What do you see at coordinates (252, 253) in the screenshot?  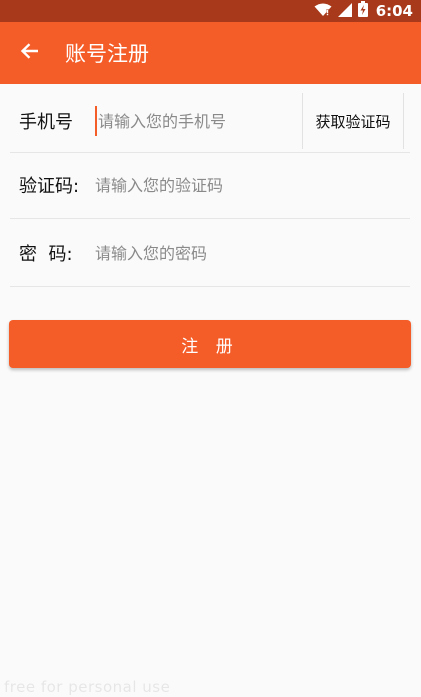 I see `password-input` at bounding box center [252, 253].